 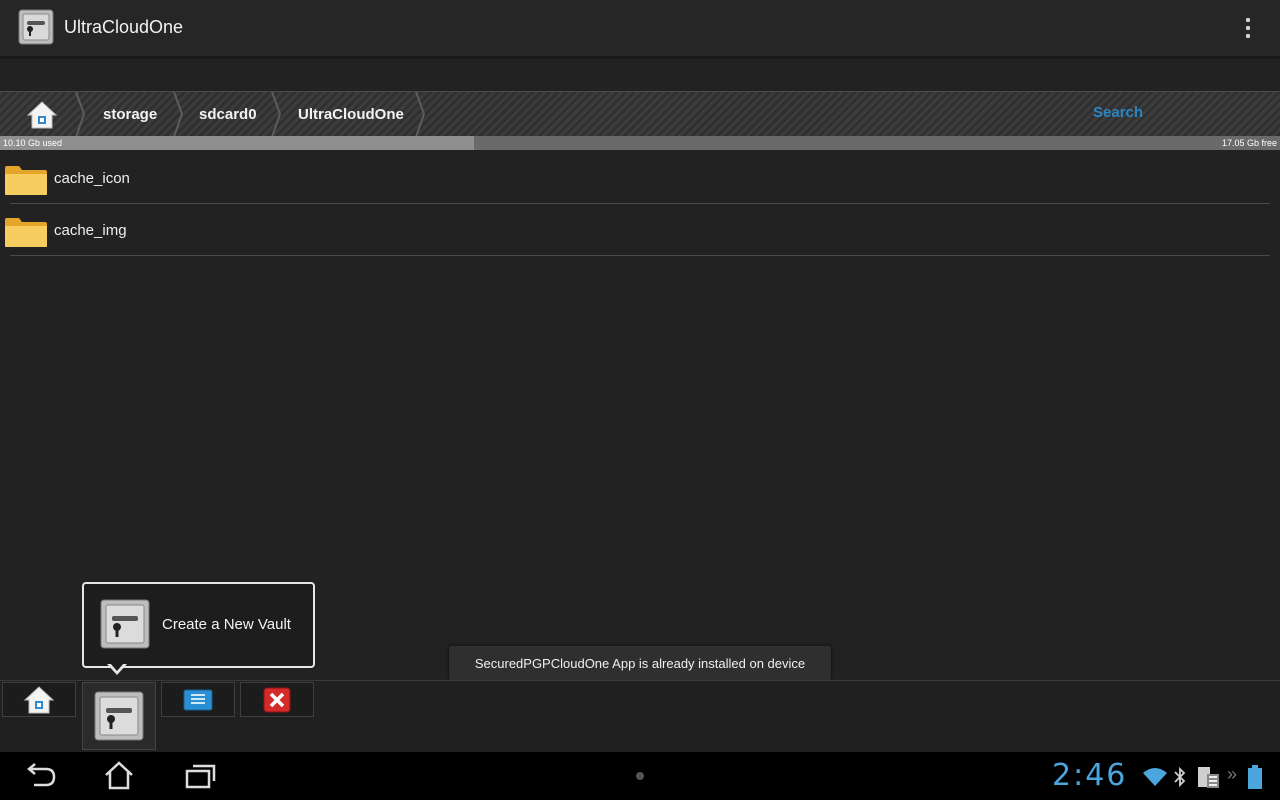 I want to click on create-vault-popup: Create a New Vault, so click(x=198, y=625).